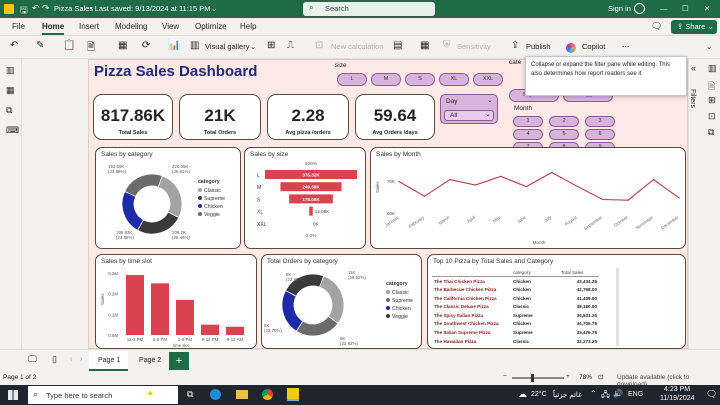 This screenshot has height=405, width=720. I want to click on save-icon: 🖫, so click(24, 11).